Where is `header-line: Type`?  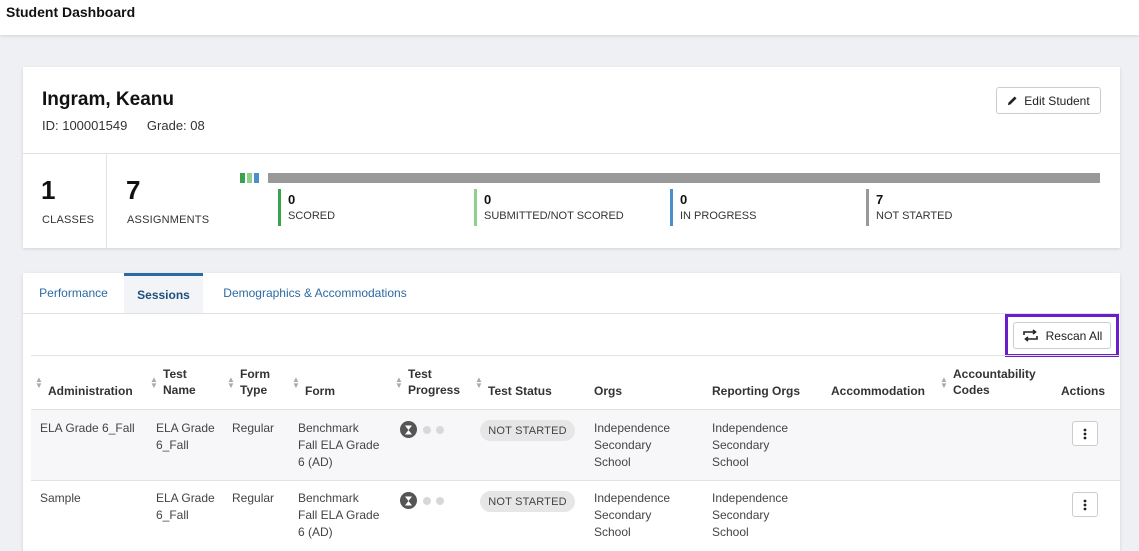
header-line: Type is located at coordinates (254, 390).